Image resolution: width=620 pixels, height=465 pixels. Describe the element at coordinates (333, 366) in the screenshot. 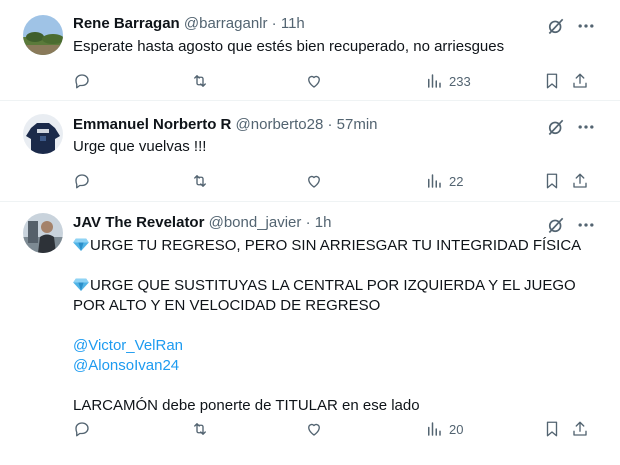

I see `mention-link: @AlonsoIvan24` at that location.